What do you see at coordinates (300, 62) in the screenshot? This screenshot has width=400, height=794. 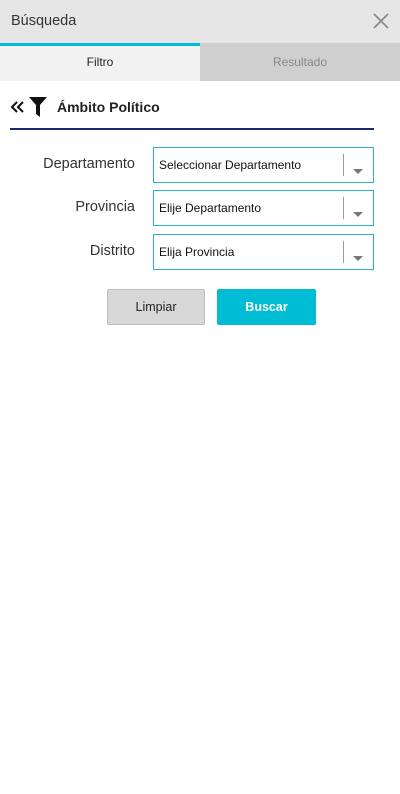 I see `tab-resultado: Resultado` at bounding box center [300, 62].